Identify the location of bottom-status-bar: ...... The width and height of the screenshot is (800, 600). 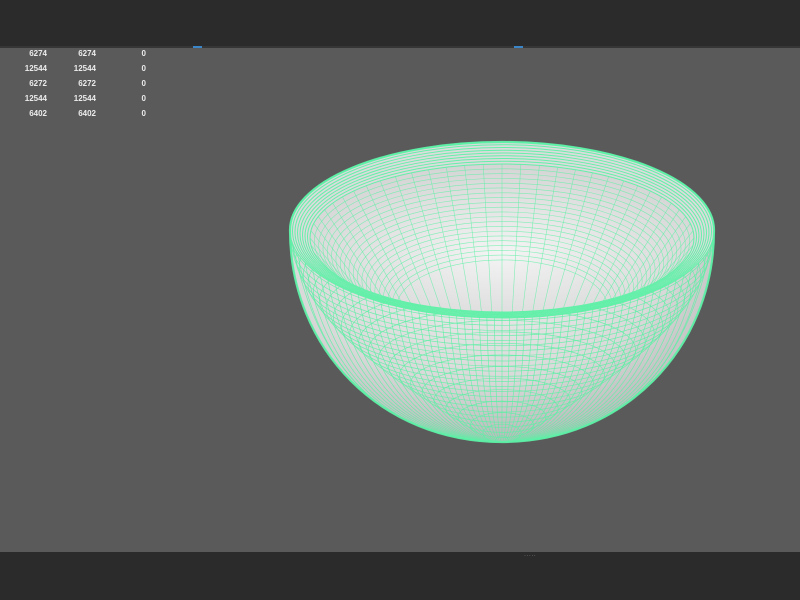
(400, 575).